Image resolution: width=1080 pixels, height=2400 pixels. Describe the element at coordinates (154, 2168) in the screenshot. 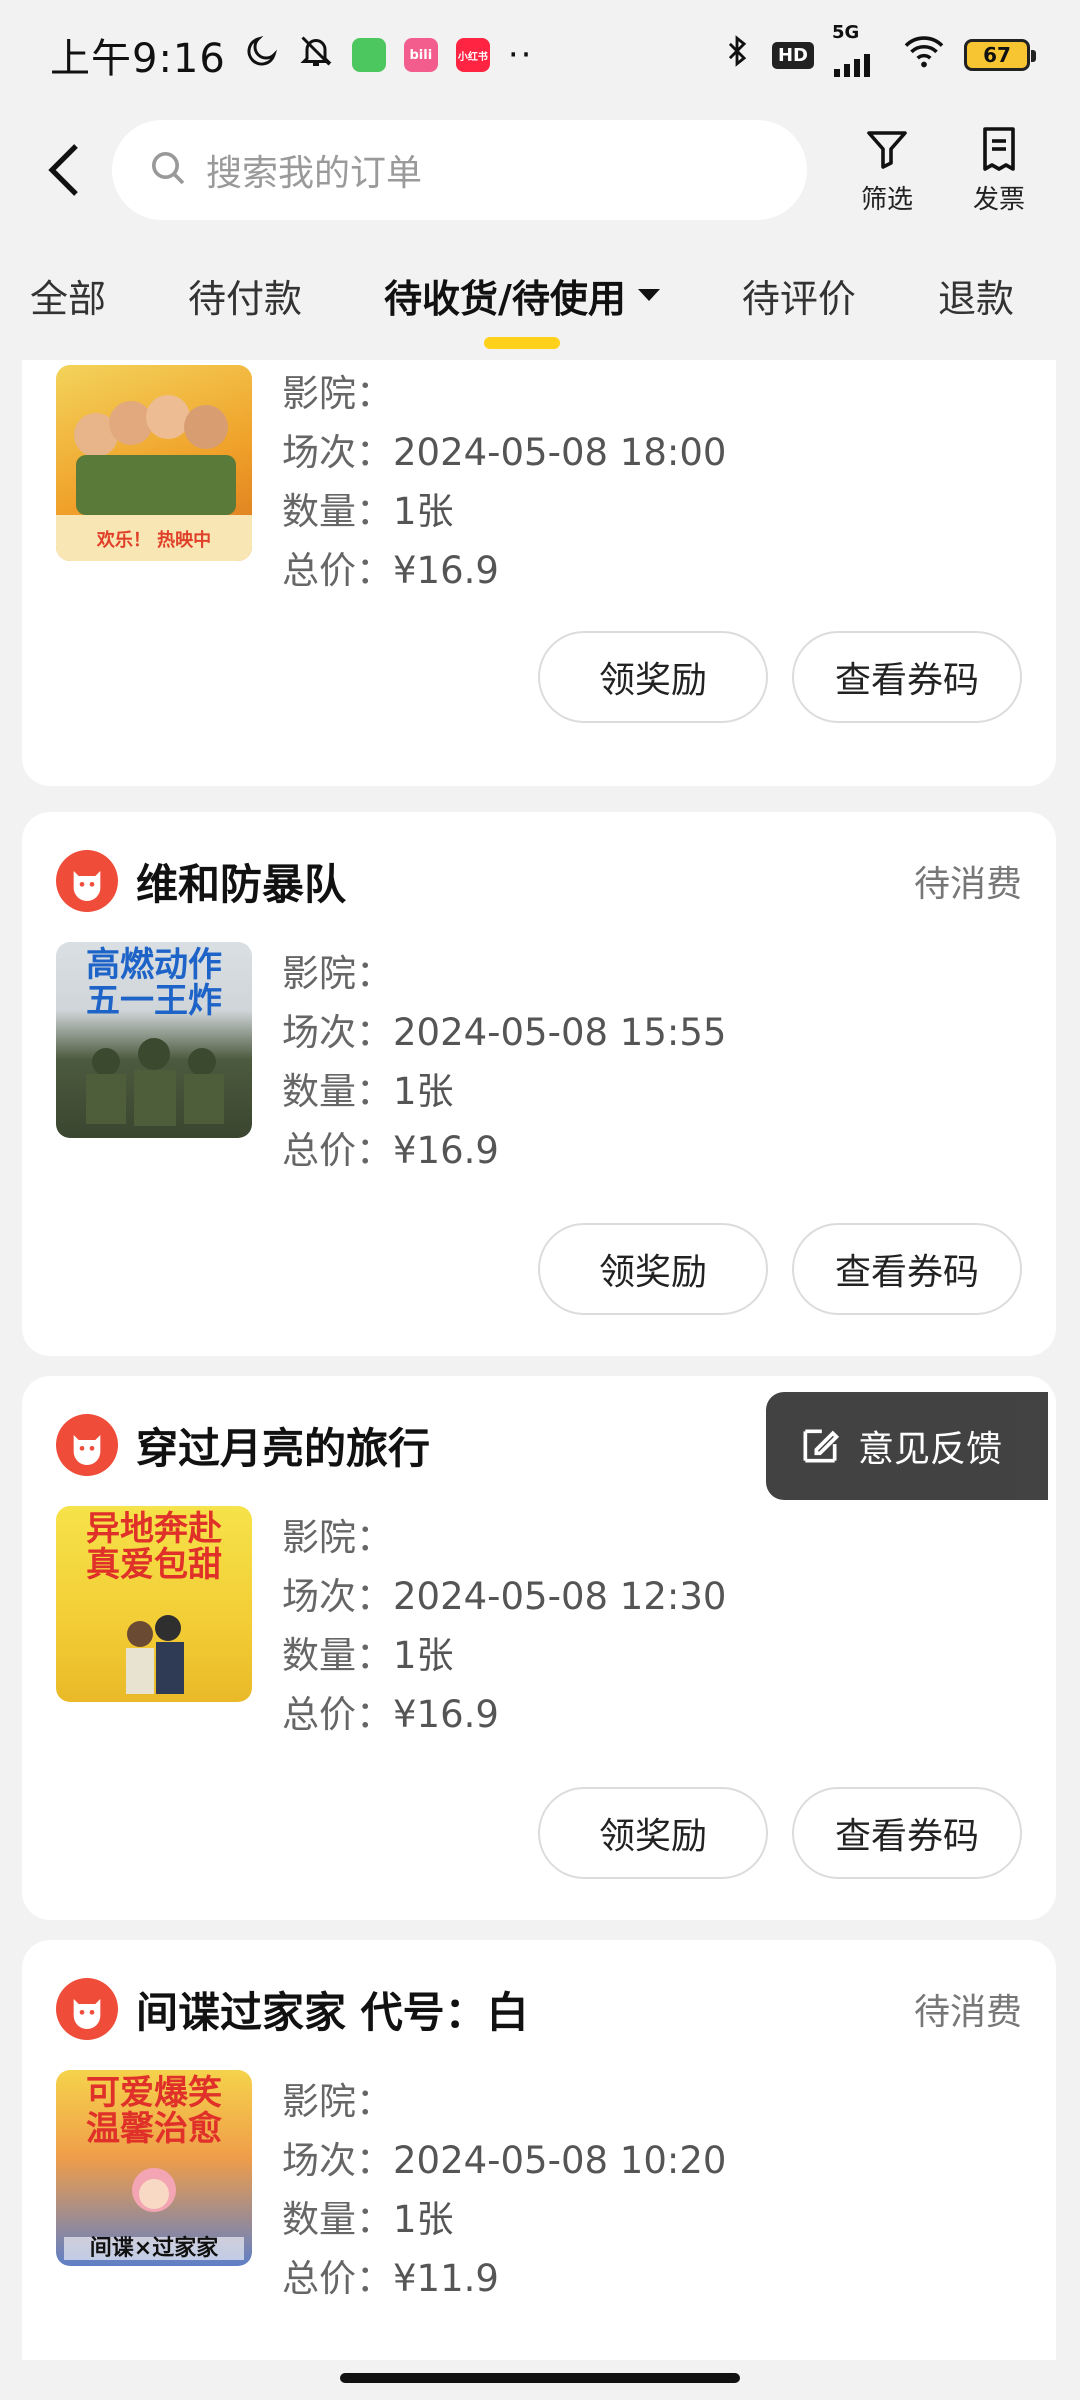

I see `movie-poster: 可爱爆笑 温馨治愈 间谍×过家家` at that location.